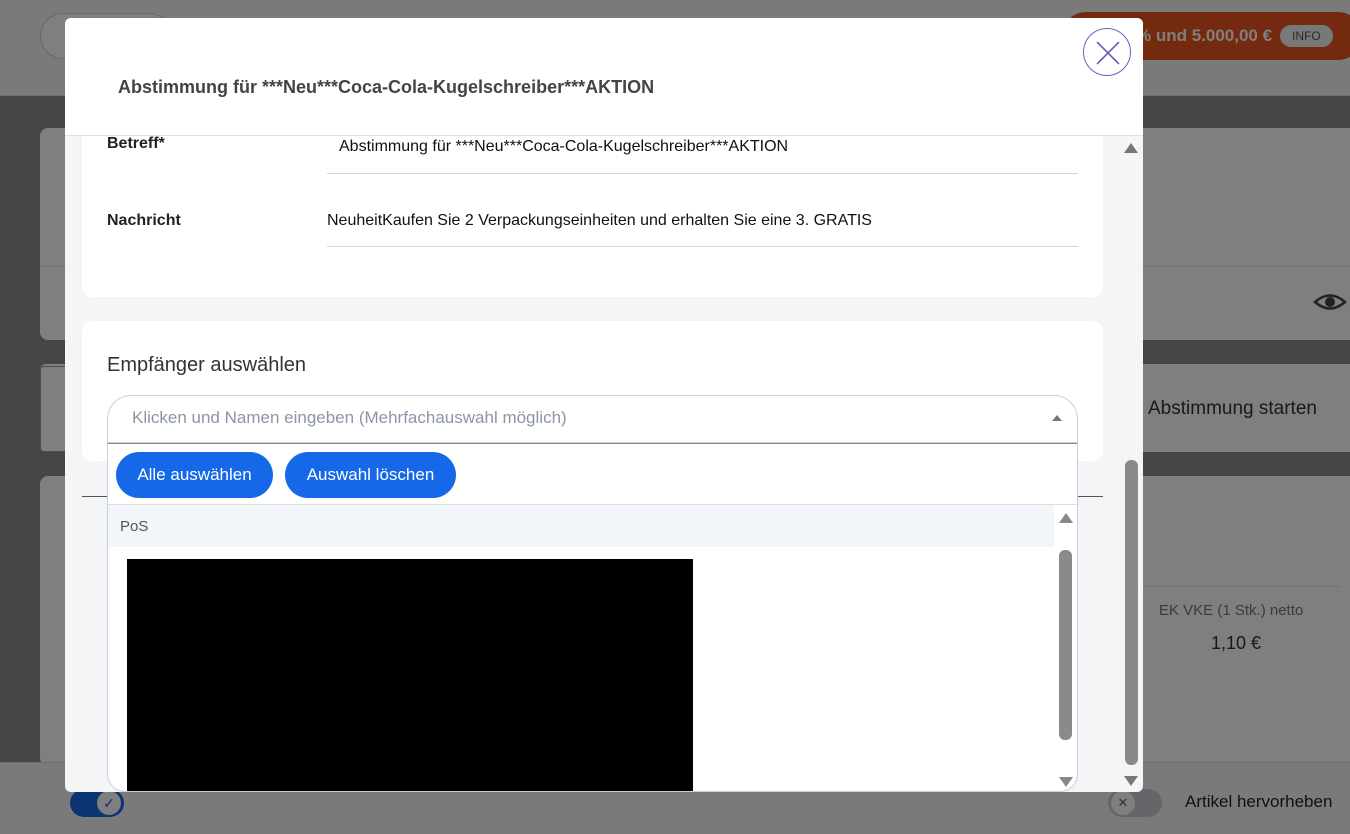 The image size is (1350, 834). Describe the element at coordinates (1131, 612) in the screenshot. I see `modal-scrollbar` at that location.